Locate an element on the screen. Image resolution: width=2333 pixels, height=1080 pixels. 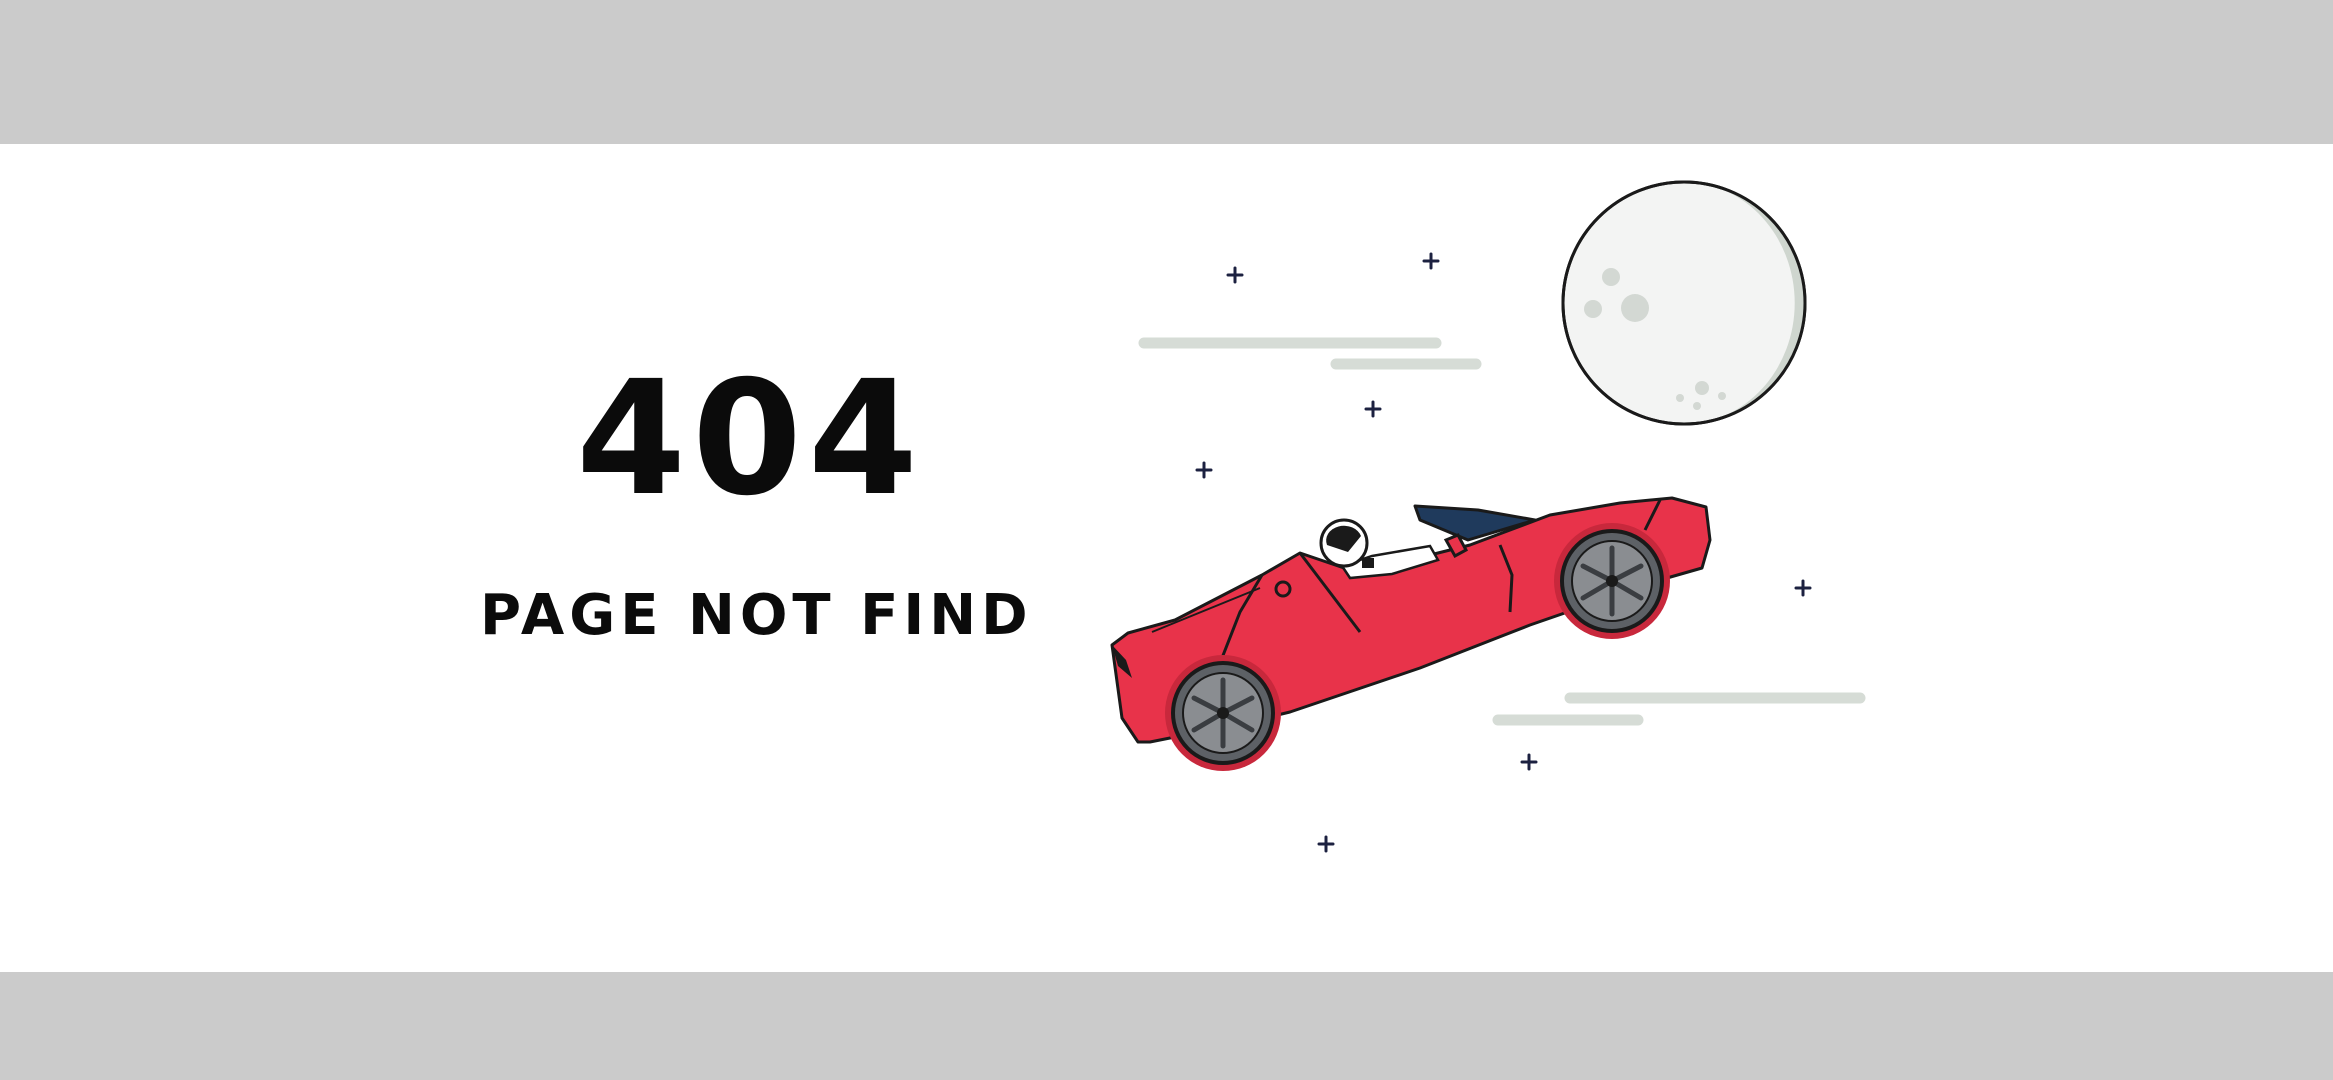
moon-icon is located at coordinates (1684, 303).